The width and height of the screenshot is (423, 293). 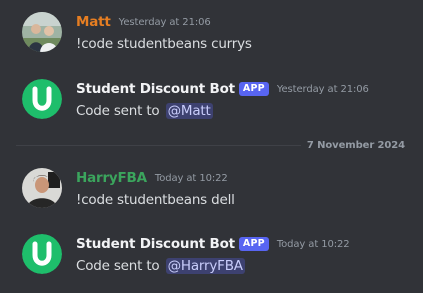 What do you see at coordinates (205, 266) in the screenshot?
I see `user-mention: @HarryFBA` at bounding box center [205, 266].